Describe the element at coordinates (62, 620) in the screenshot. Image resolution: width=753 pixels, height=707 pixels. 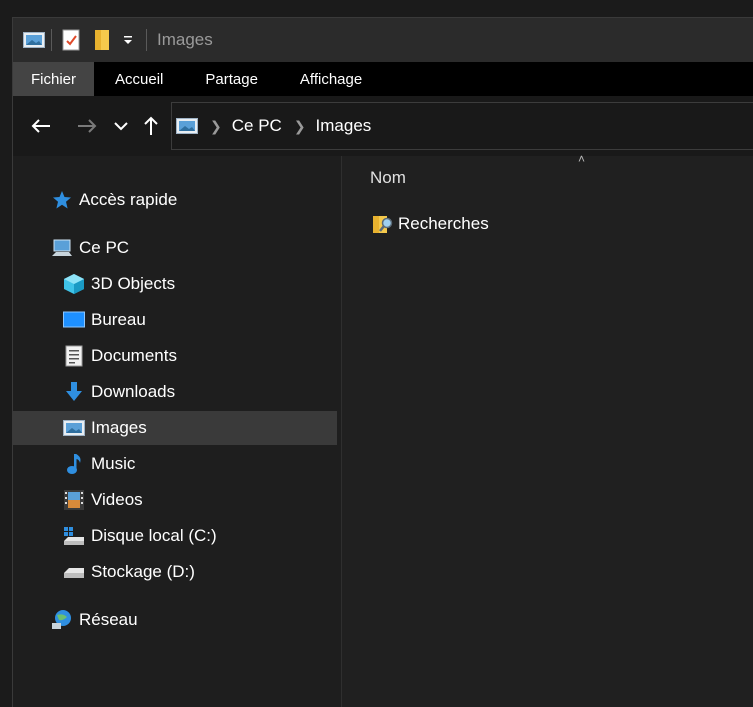
I see `network-icon` at that location.